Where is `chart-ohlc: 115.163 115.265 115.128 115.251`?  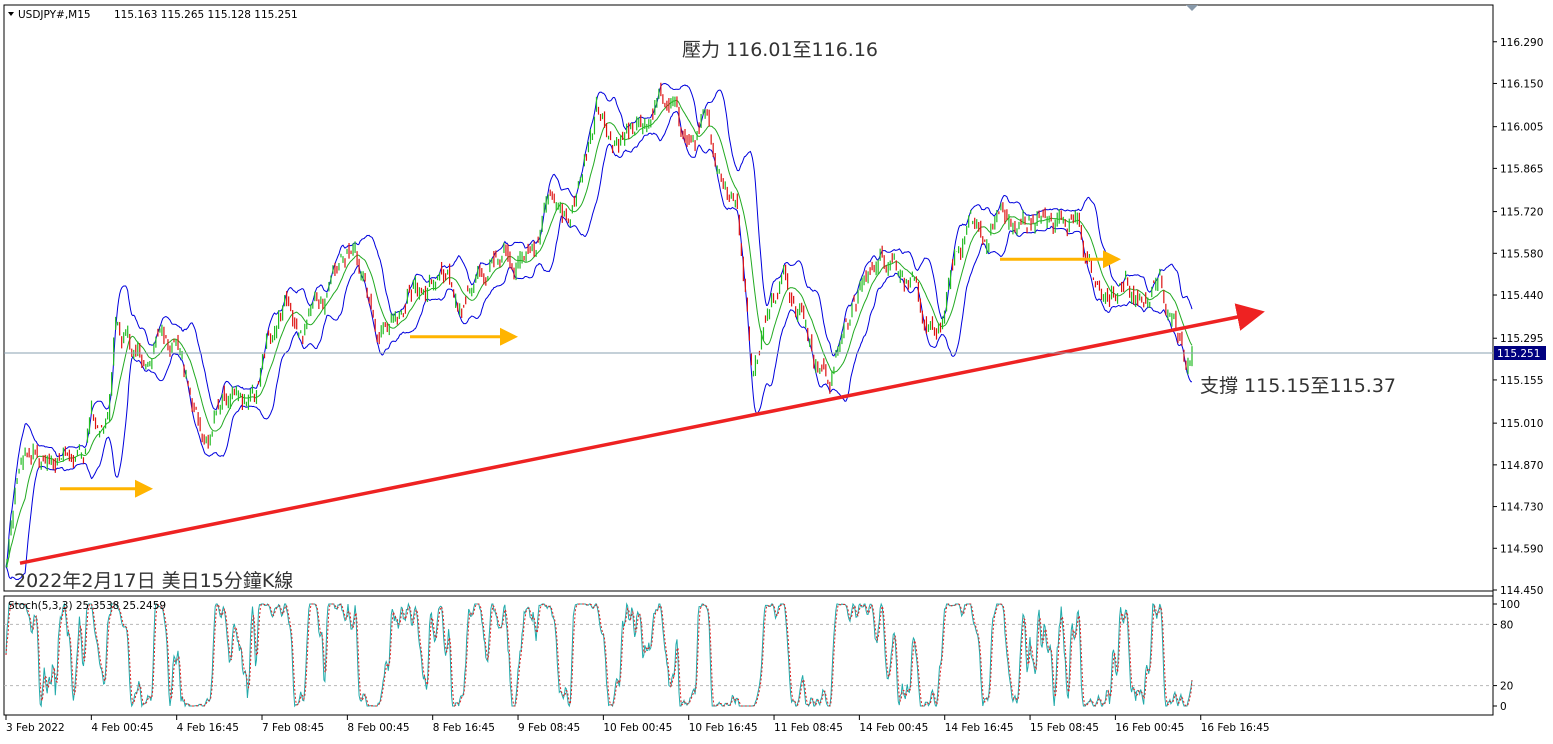 chart-ohlc: 115.163 115.265 115.128 115.251 is located at coordinates (206, 15).